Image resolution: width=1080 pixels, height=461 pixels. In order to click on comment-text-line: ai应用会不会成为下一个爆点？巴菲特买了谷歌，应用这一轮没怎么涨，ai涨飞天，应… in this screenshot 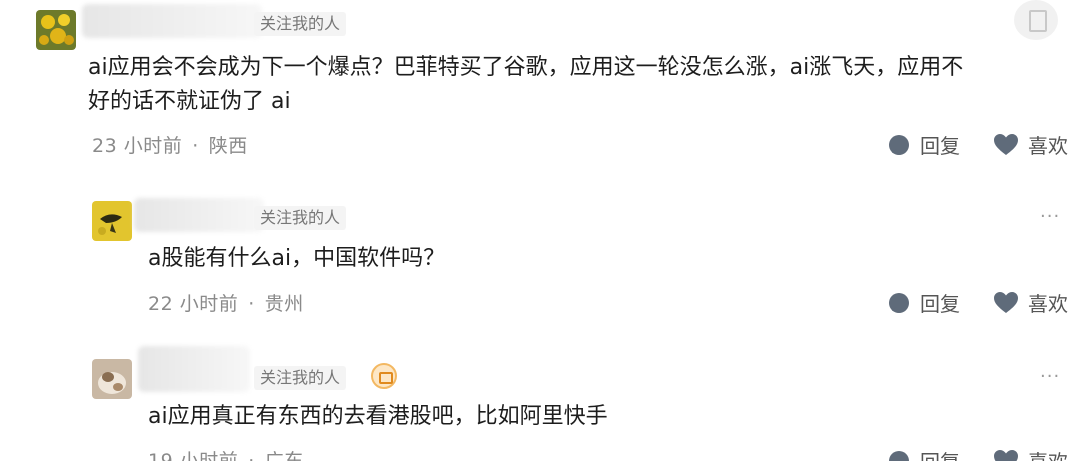, I will do `click(526, 67)`.